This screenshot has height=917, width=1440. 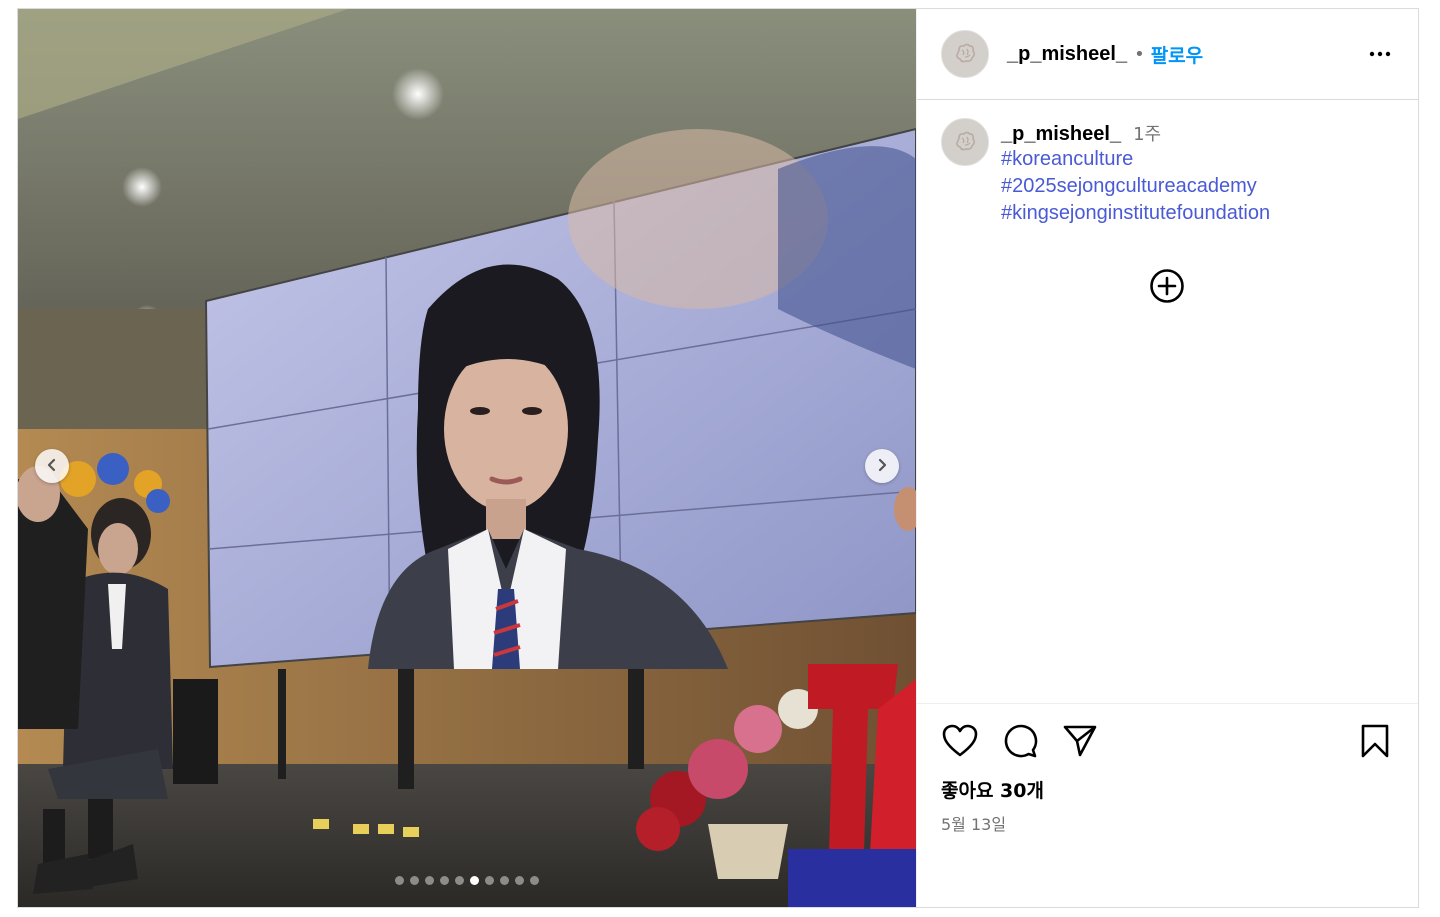 I want to click on likes-count: 좋아요 30개, so click(x=1167, y=789).